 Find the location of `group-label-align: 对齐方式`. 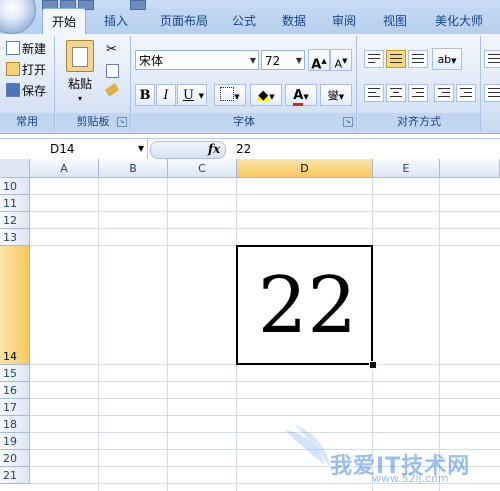

group-label-align: 对齐方式 is located at coordinates (419, 122).